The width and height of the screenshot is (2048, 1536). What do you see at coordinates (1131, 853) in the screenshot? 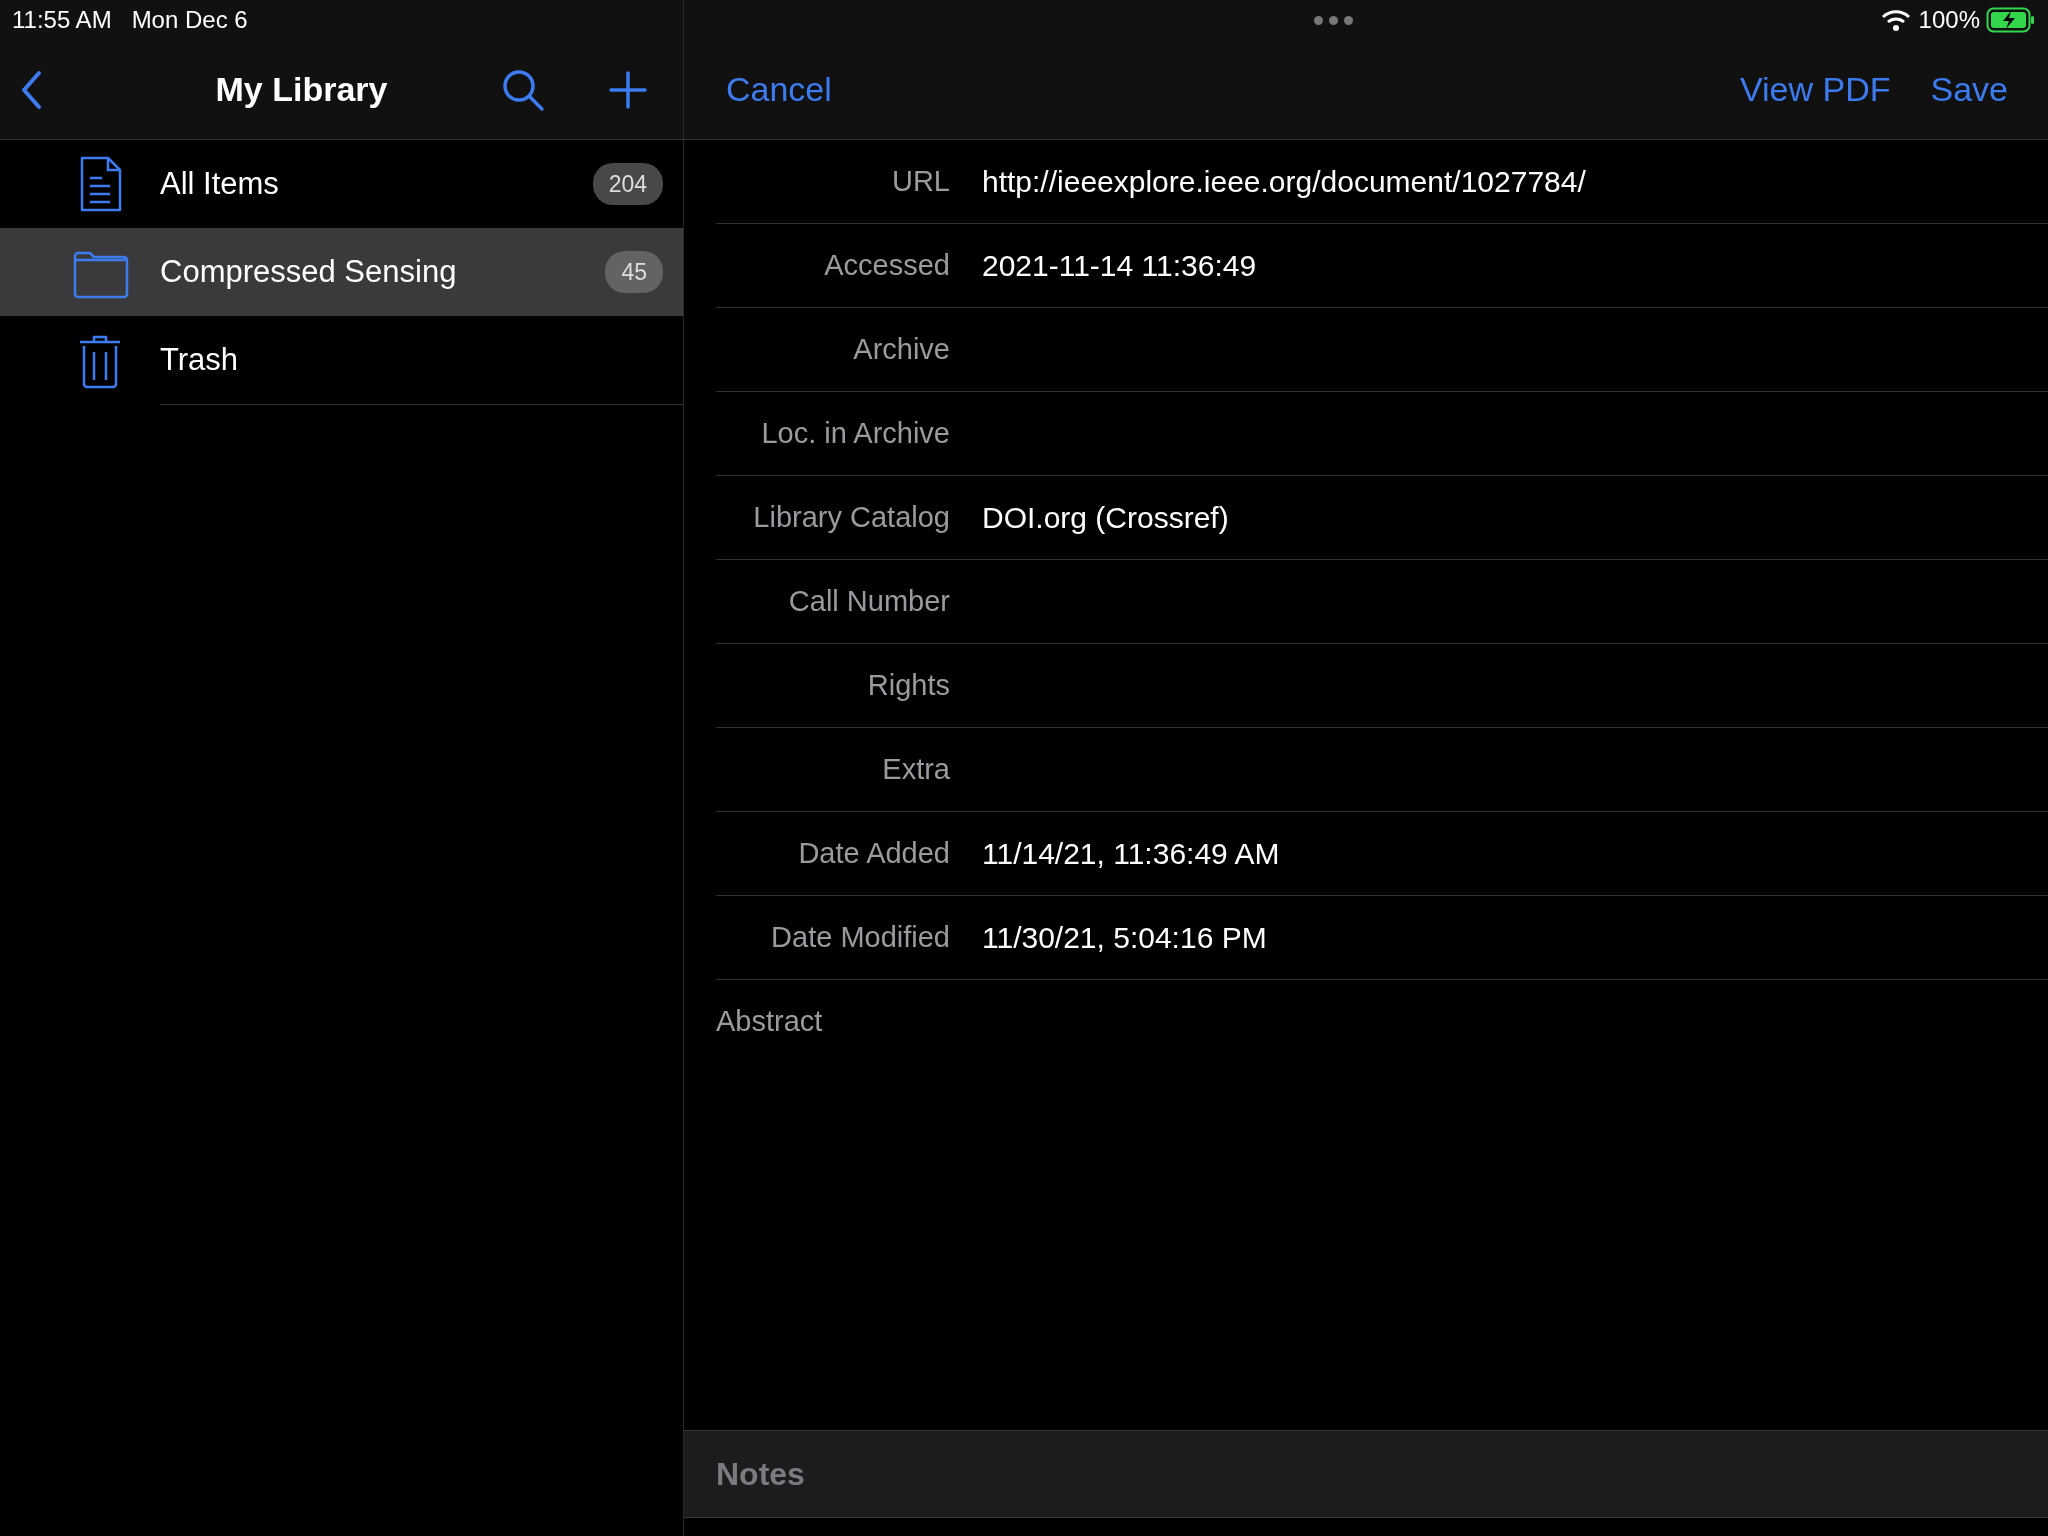
I see `field-value: 11/14/21, 11:36:49 AM` at bounding box center [1131, 853].